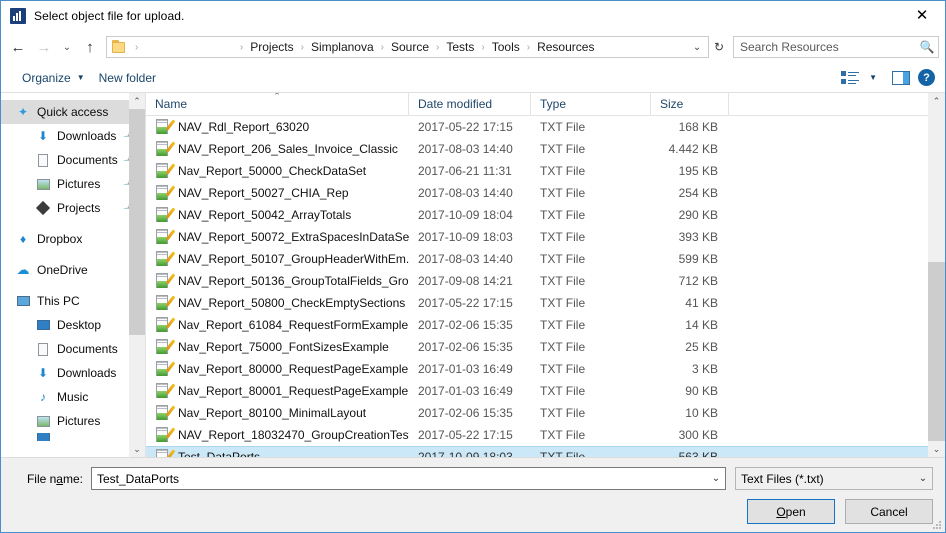 This screenshot has width=946, height=533. I want to click on filename-input: Test_DataPorts ⌄, so click(408, 478).